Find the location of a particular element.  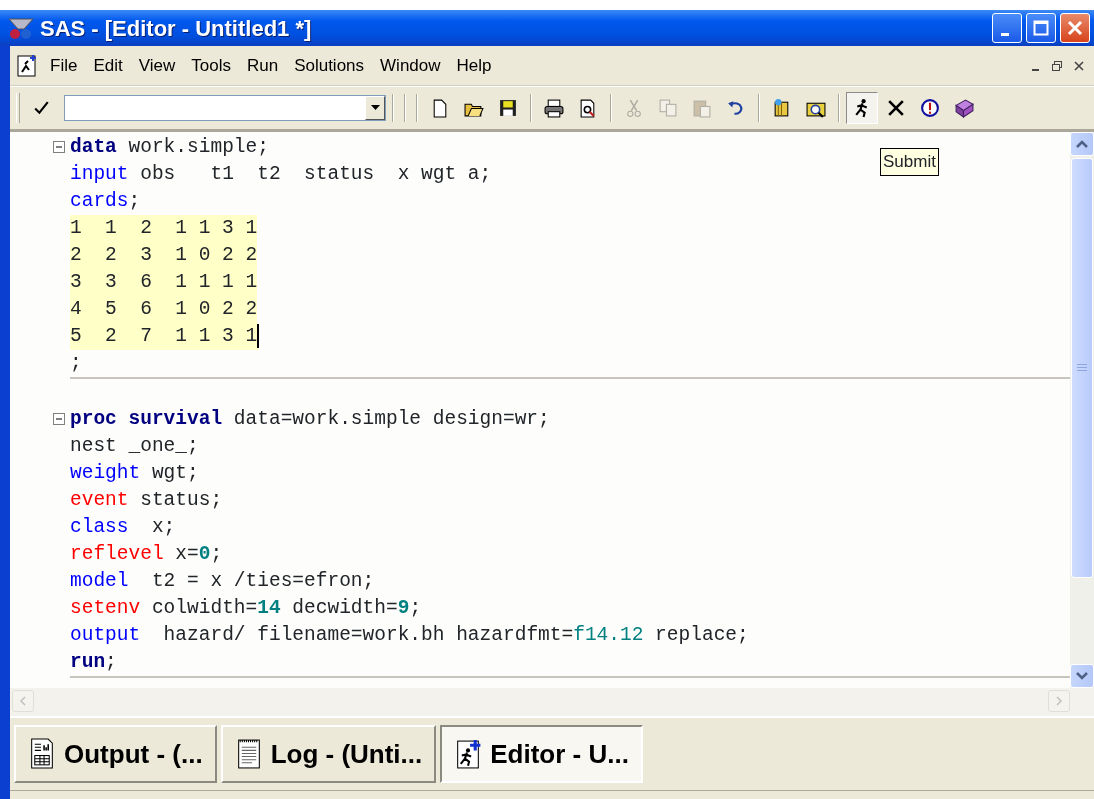

code-line: nest _one_; is located at coordinates (134, 446).